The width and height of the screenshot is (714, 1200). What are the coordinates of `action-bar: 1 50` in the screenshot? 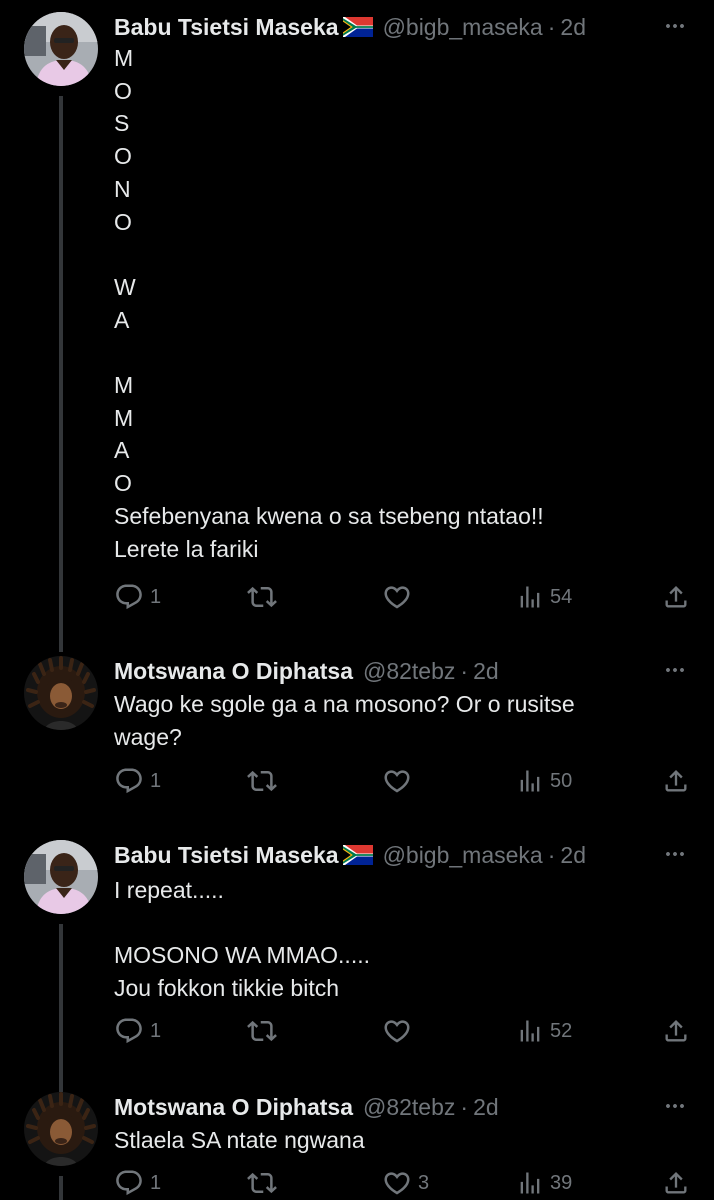 It's located at (404, 781).